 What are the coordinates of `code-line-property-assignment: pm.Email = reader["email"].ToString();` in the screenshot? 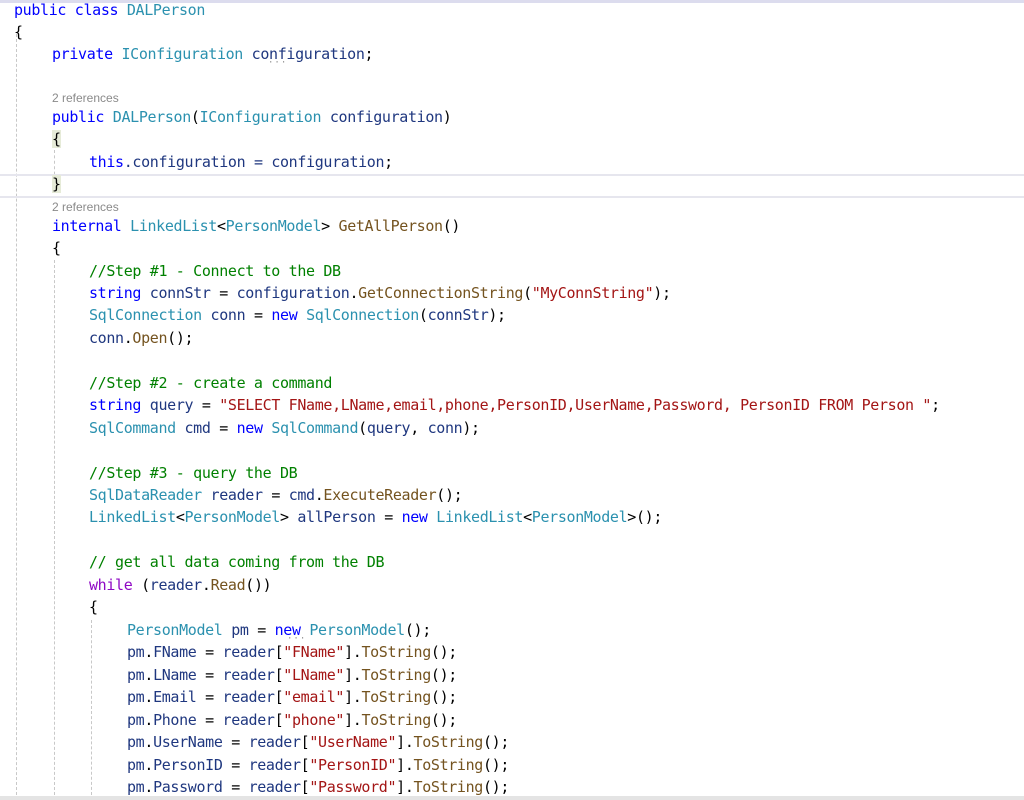 It's located at (292, 697).